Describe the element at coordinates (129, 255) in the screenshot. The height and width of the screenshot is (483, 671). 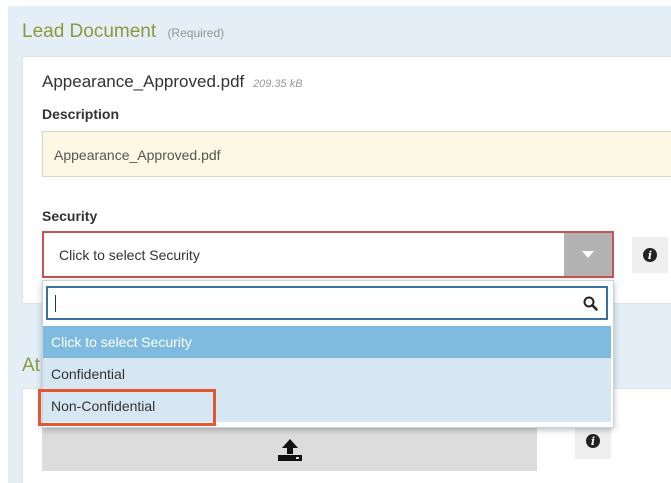
I see `security-select-value: Click to select Security` at that location.